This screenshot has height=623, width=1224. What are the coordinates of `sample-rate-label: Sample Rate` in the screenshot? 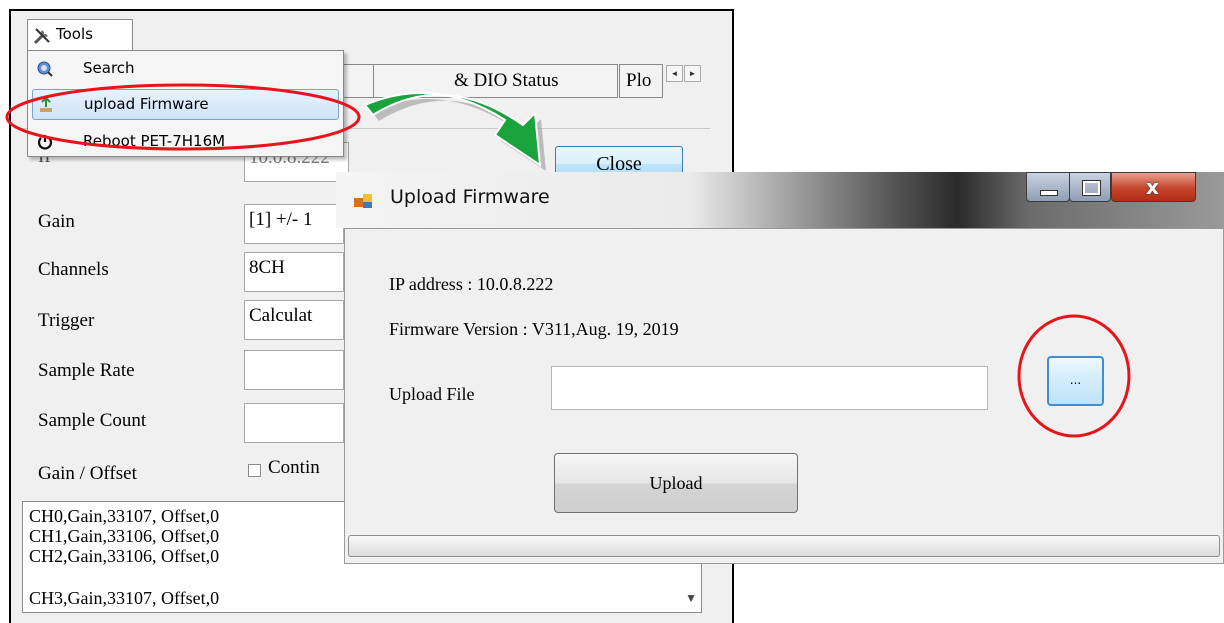 It's located at (86, 370).